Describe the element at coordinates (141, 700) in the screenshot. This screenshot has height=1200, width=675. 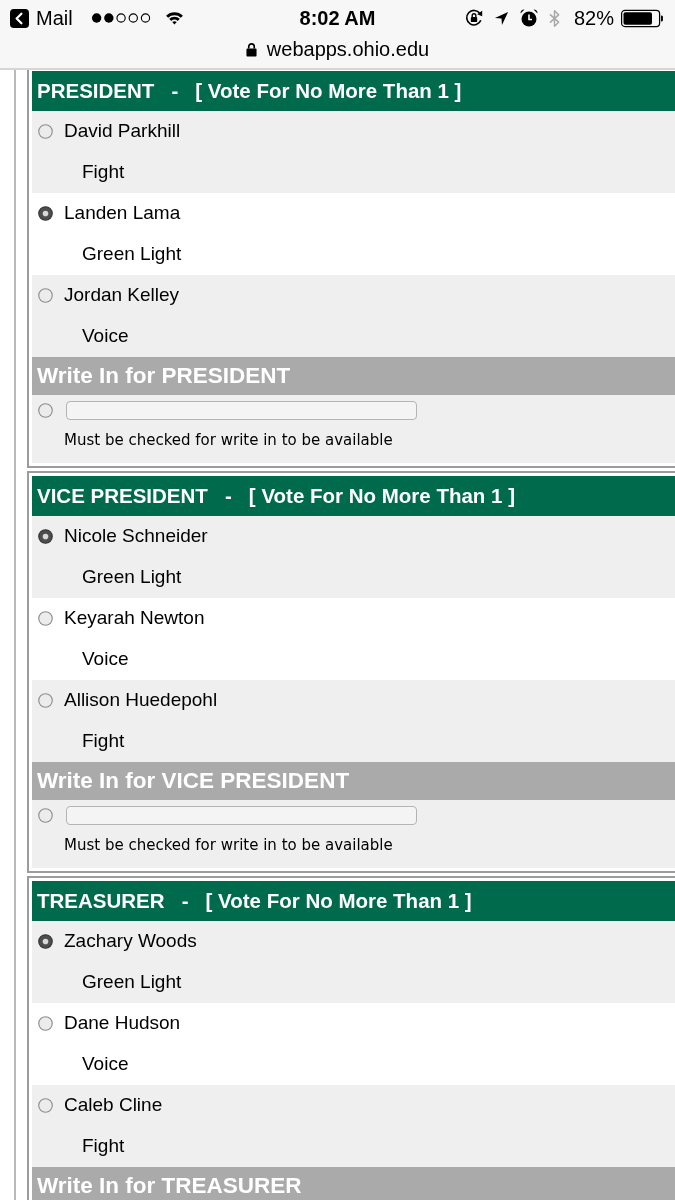
I see `candidate-name: Allison Huedepohl` at that location.